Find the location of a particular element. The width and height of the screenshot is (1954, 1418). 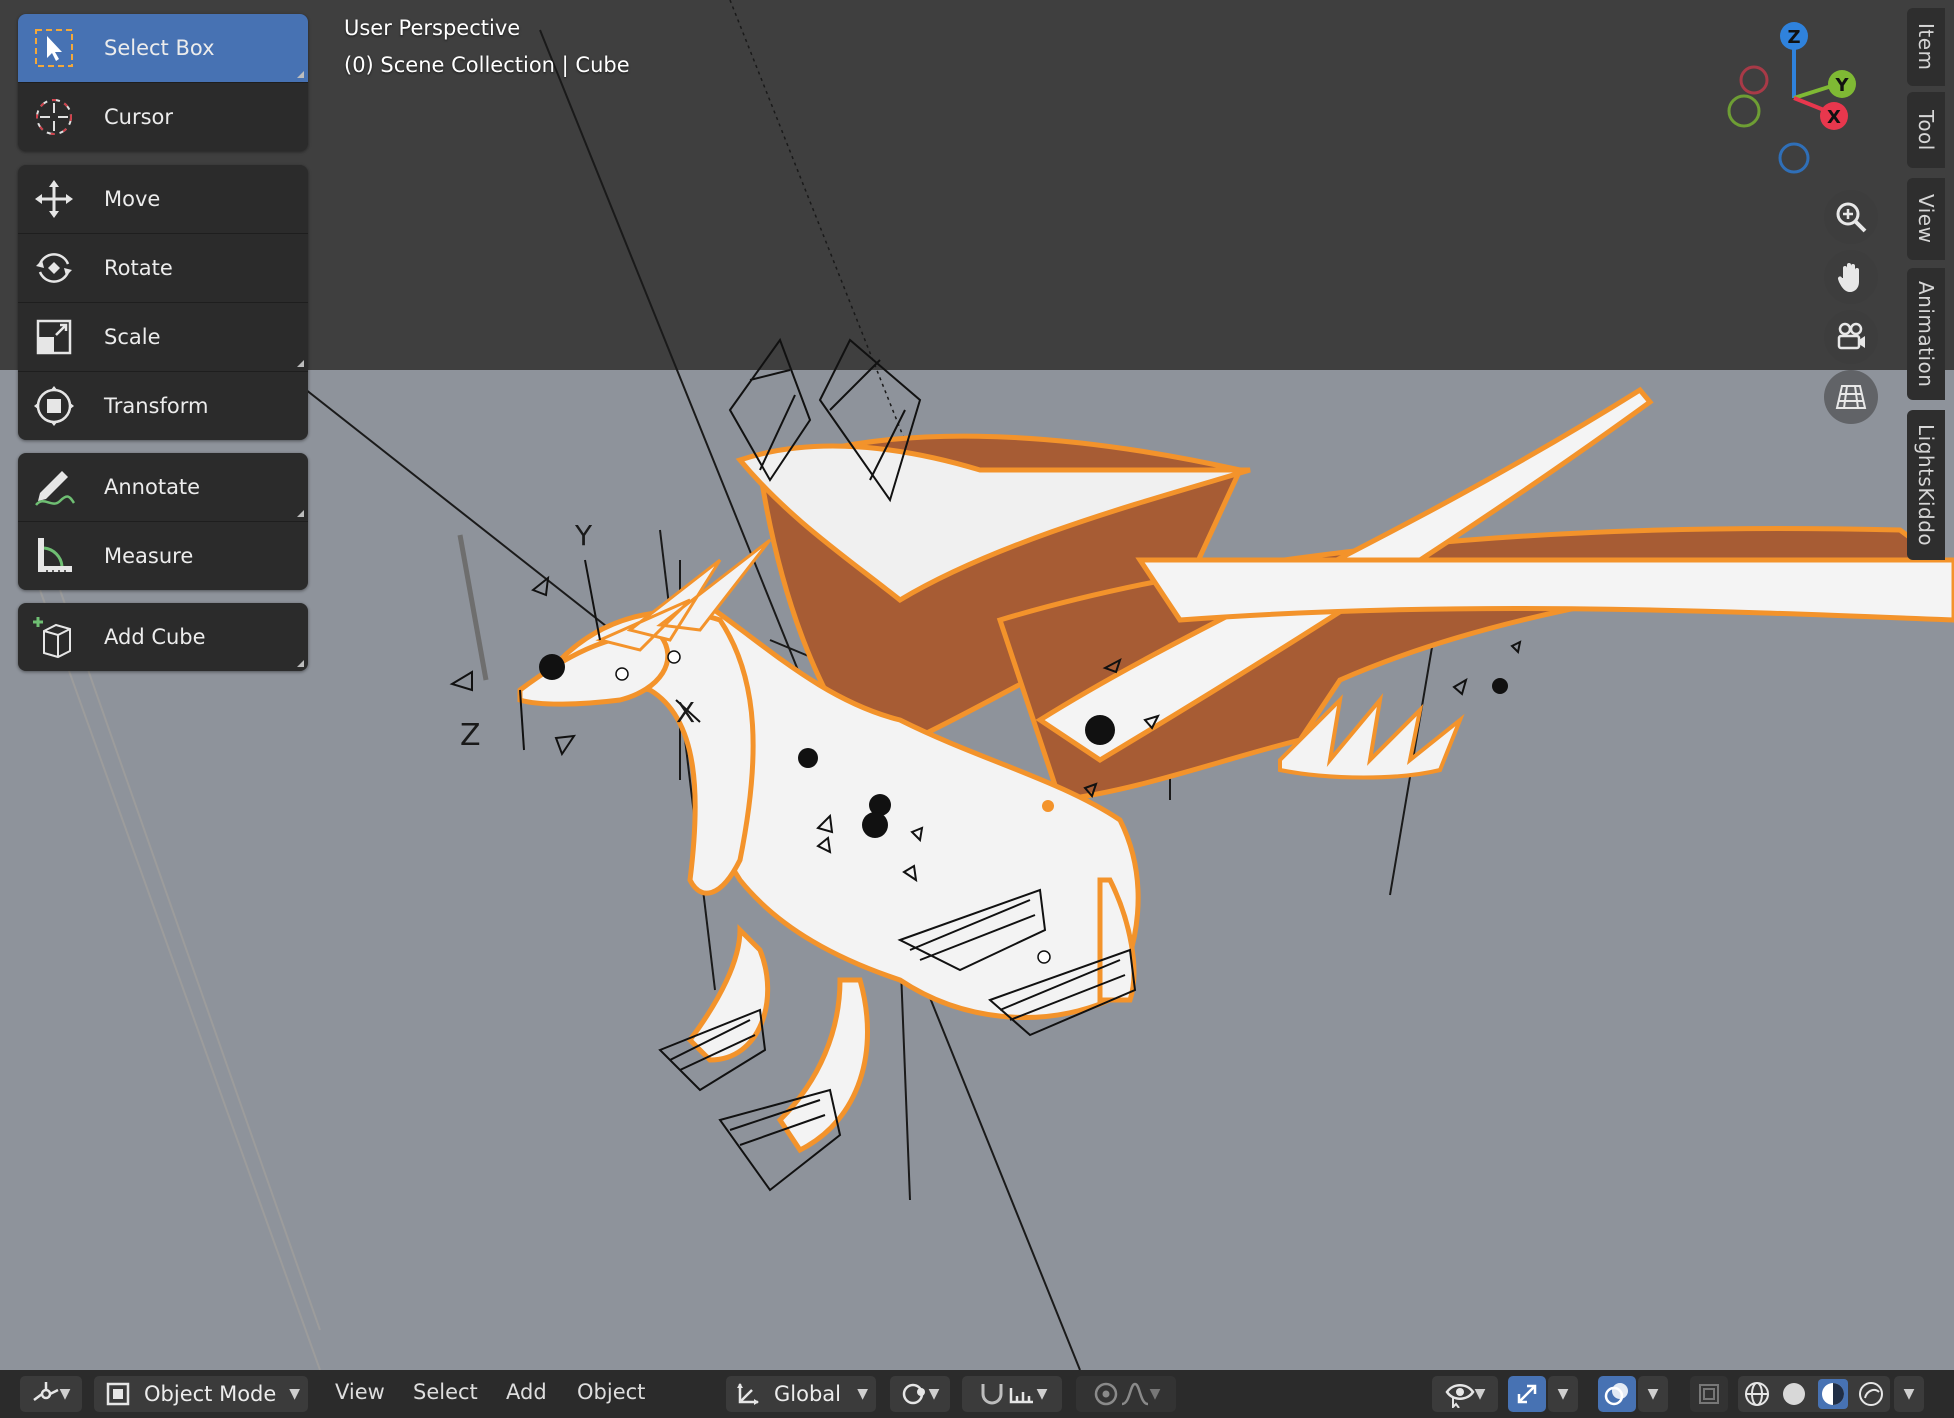

select-box-icon is located at coordinates (54, 48).